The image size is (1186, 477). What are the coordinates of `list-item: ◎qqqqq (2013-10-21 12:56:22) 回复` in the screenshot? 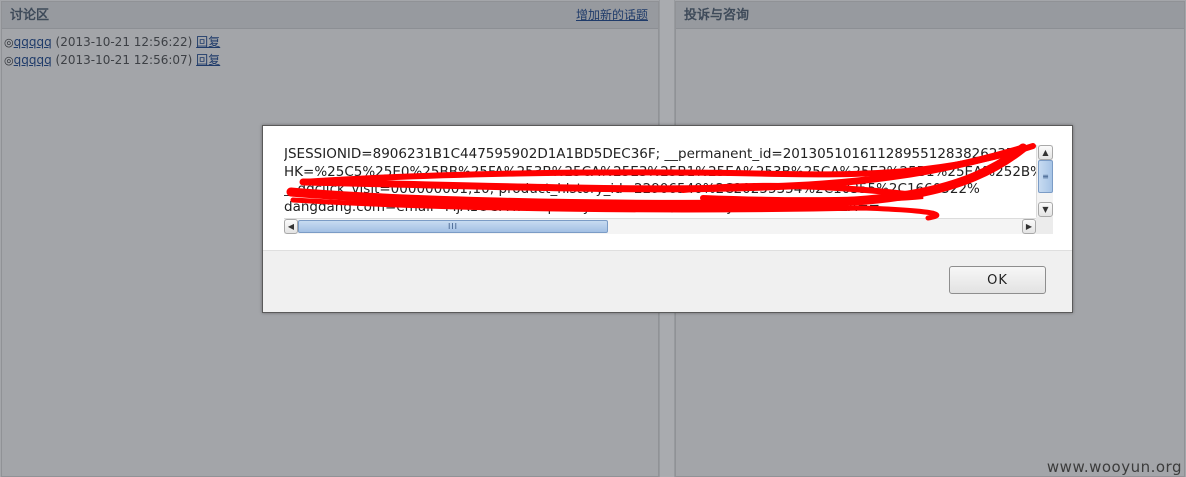 It's located at (331, 42).